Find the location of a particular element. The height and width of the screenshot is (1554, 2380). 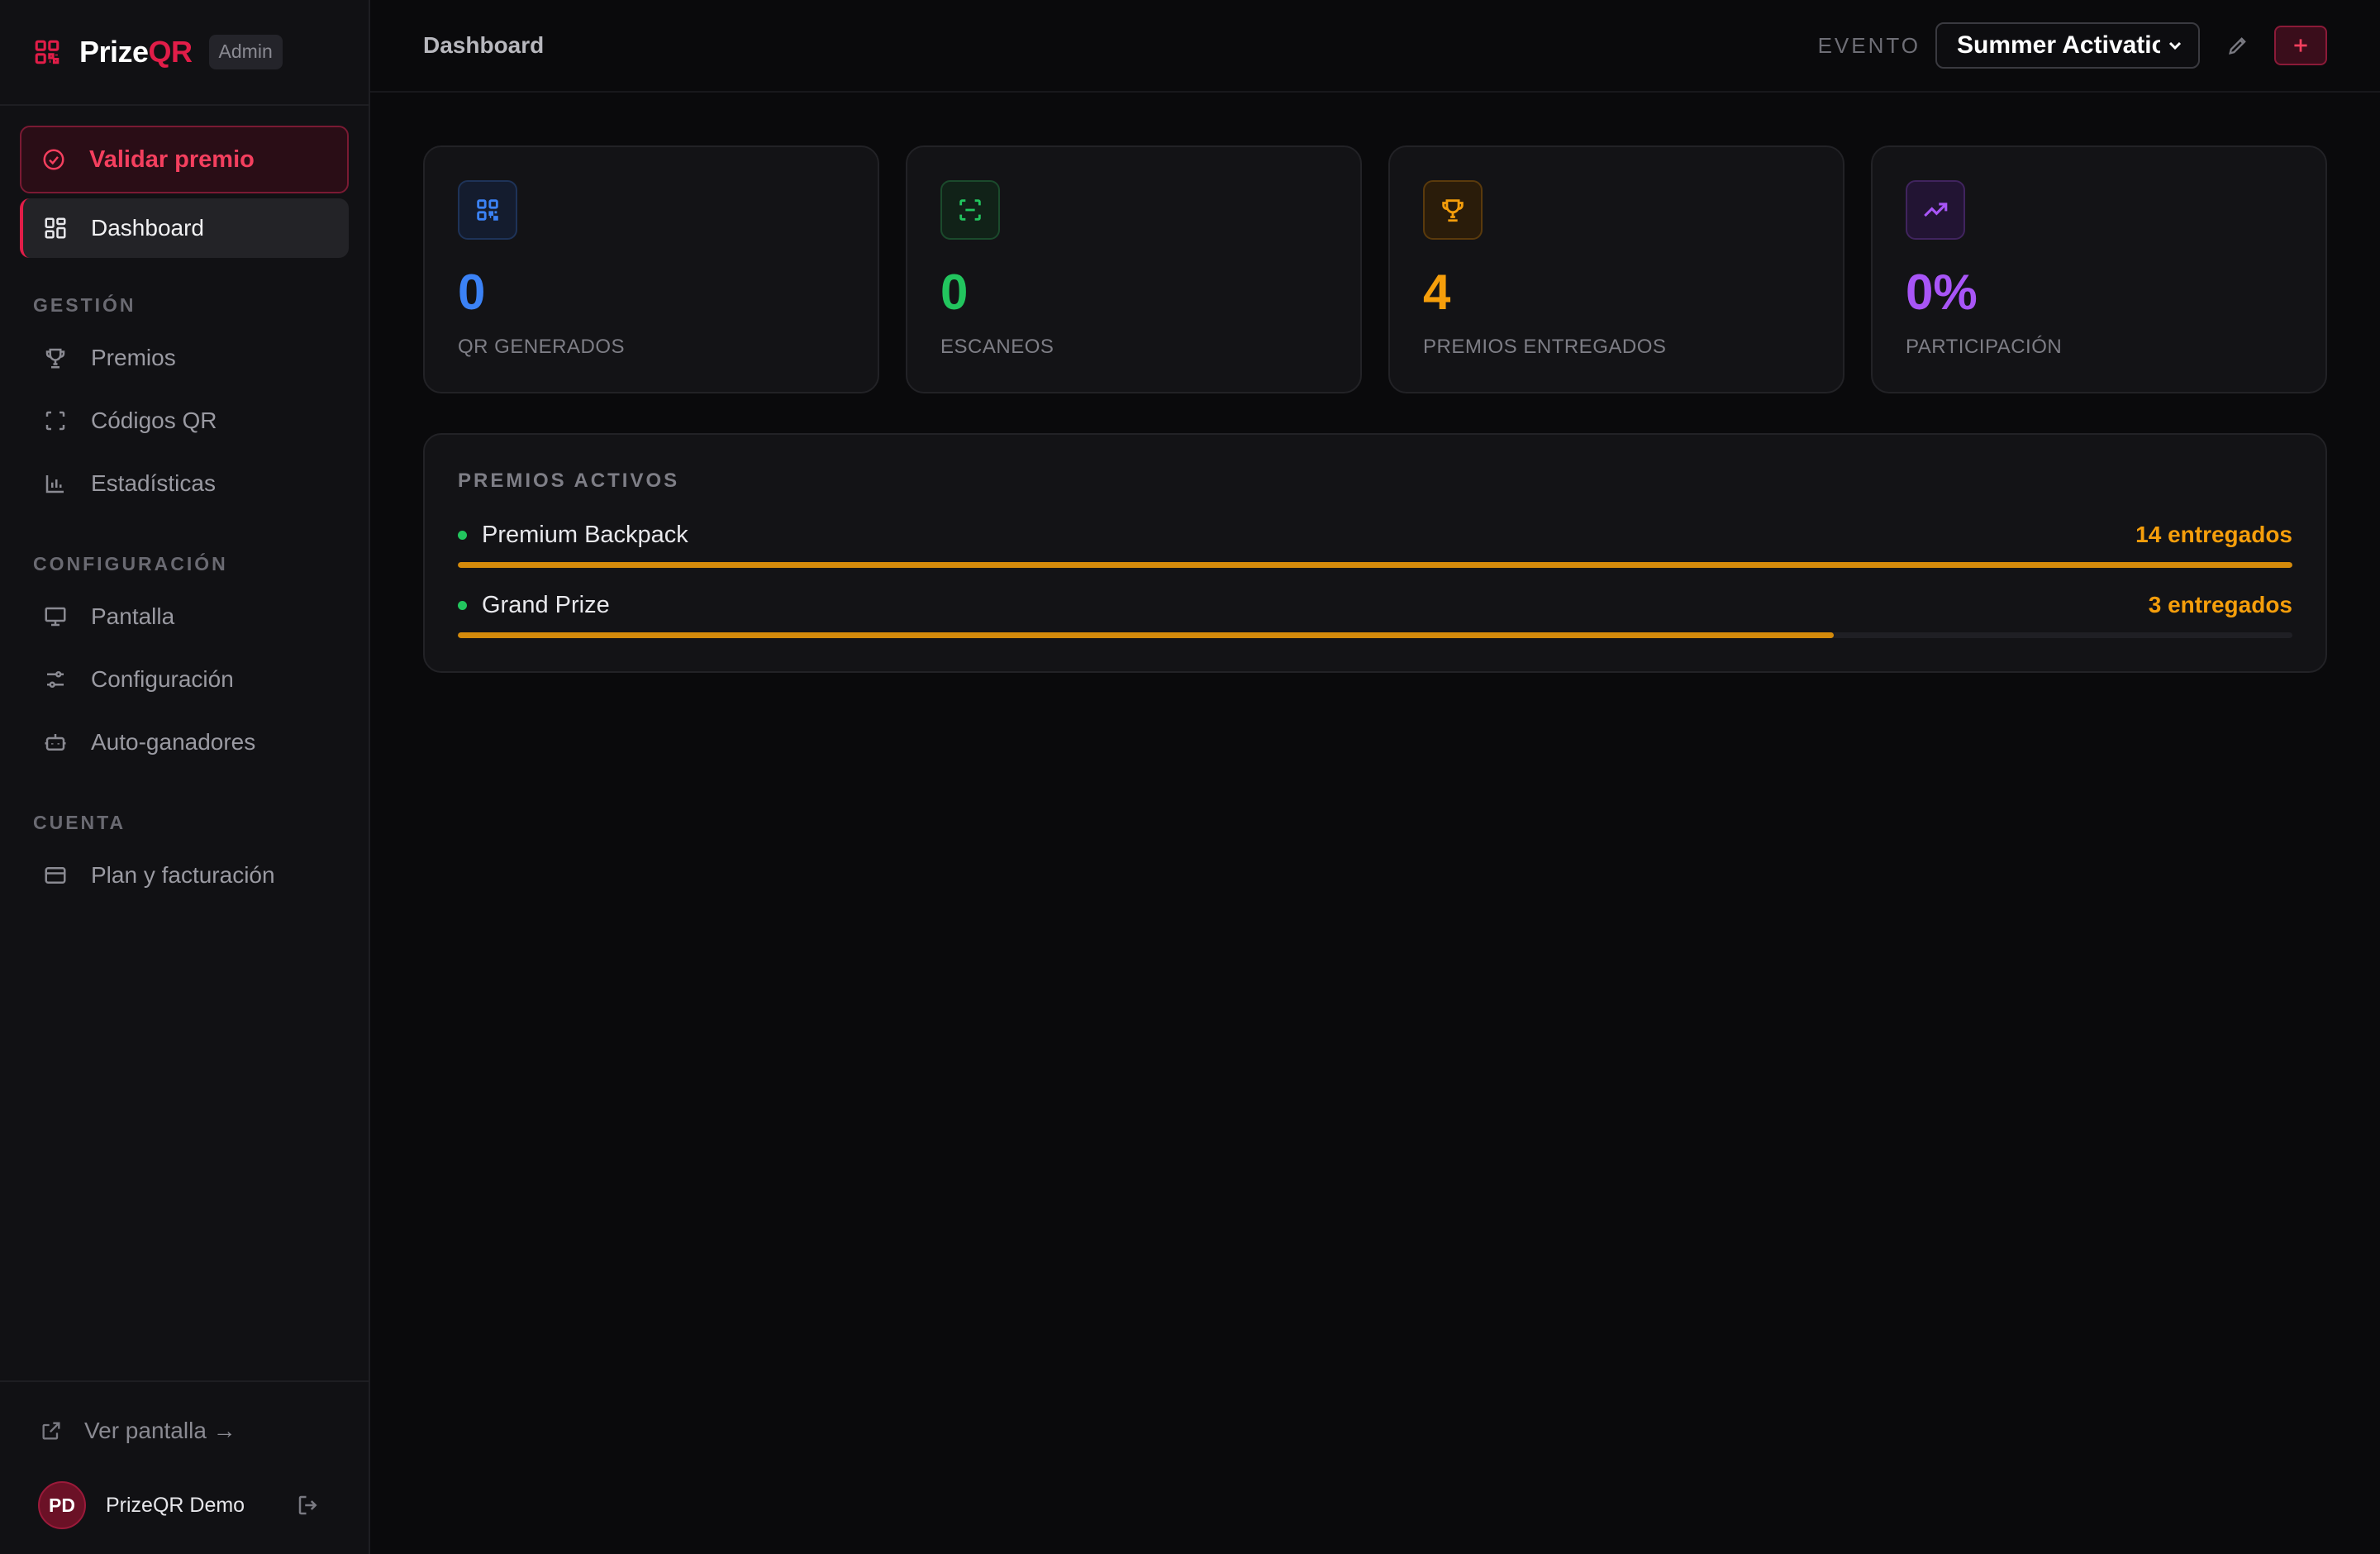

sidebar-item-estadisticas: Estadísticas is located at coordinates (184, 483).